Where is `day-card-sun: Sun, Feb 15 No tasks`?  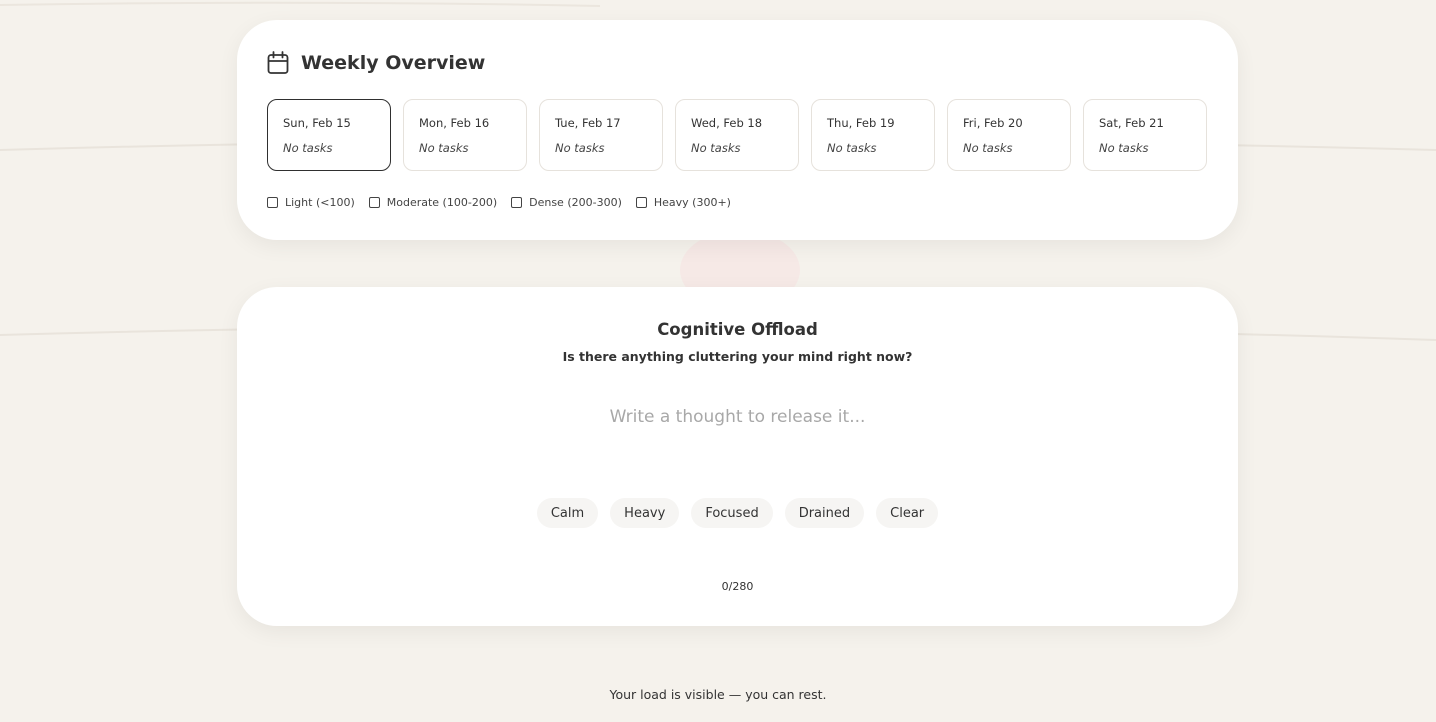 day-card-sun: Sun, Feb 15 No tasks is located at coordinates (329, 135).